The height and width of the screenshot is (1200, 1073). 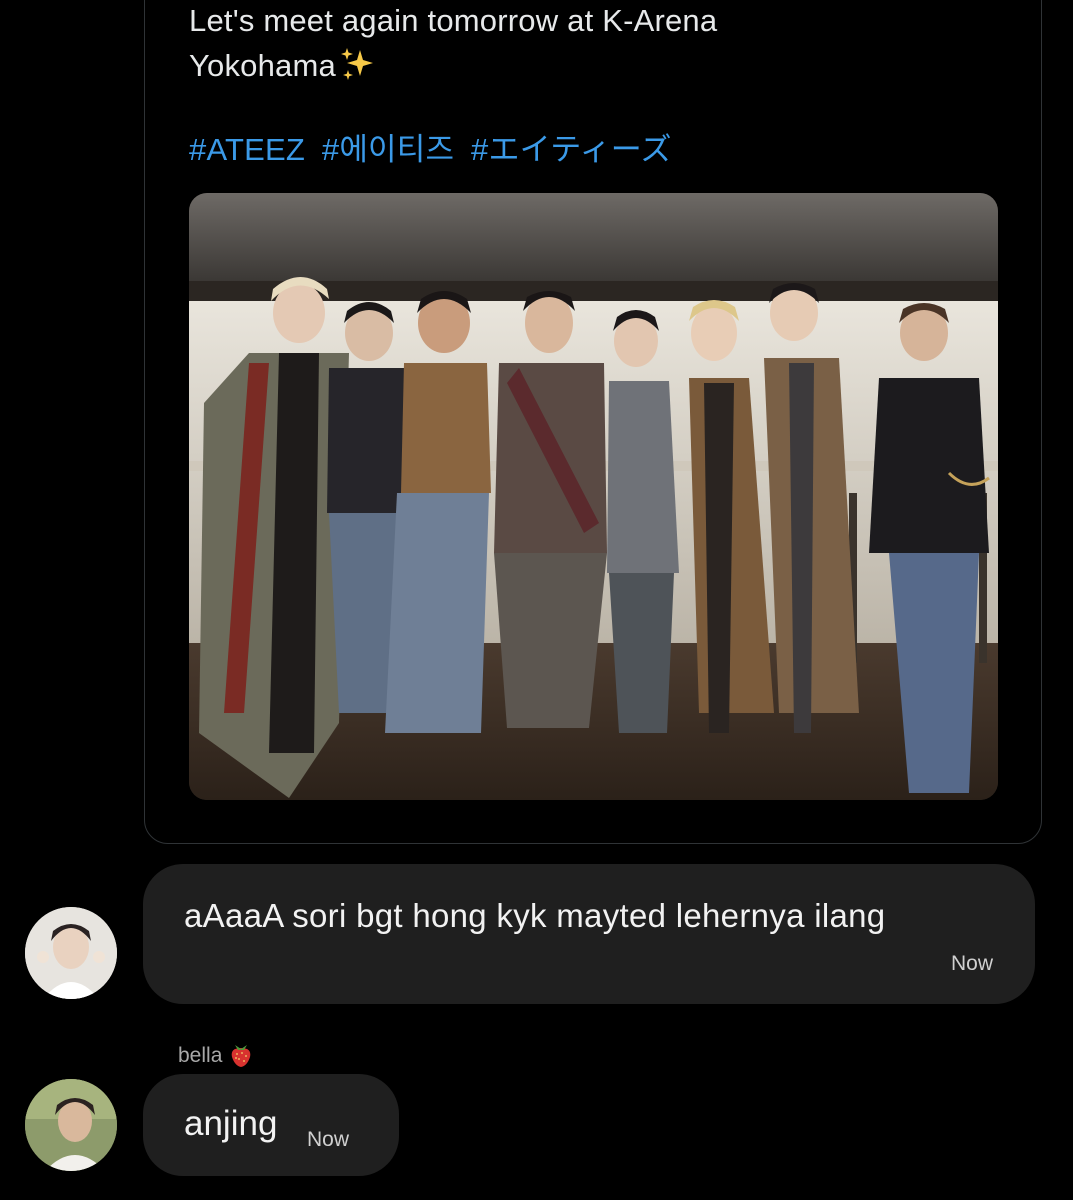 I want to click on sparkles-icon, so click(x=358, y=64).